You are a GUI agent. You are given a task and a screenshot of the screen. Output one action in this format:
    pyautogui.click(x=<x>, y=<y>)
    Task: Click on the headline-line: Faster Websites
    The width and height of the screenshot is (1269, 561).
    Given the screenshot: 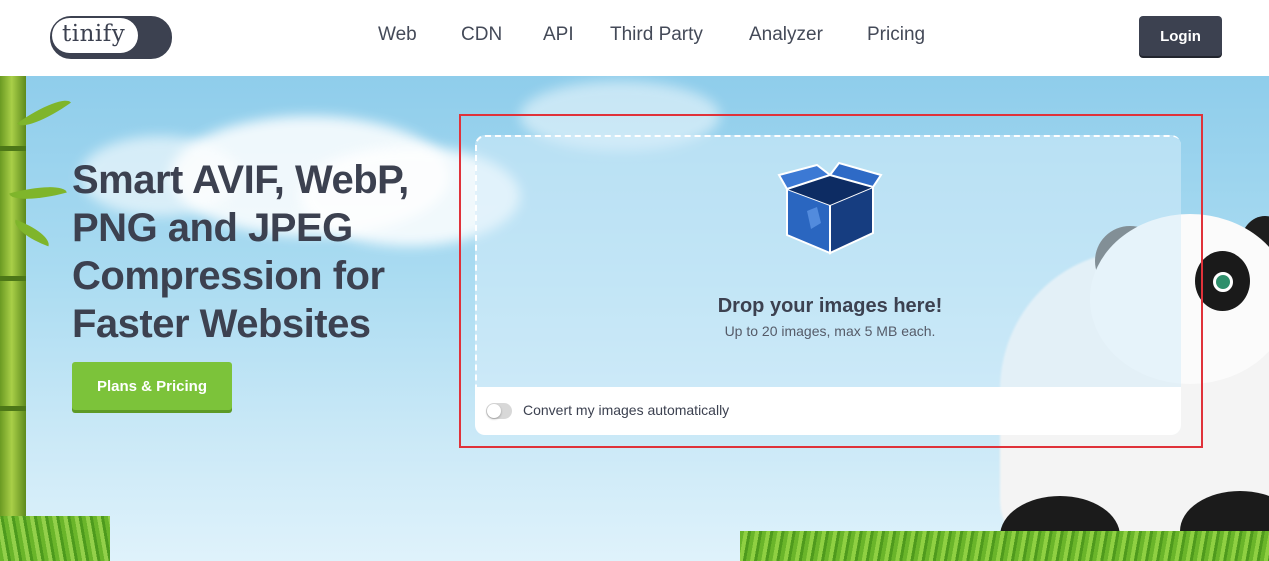 What is the action you would take?
    pyautogui.click(x=221, y=324)
    